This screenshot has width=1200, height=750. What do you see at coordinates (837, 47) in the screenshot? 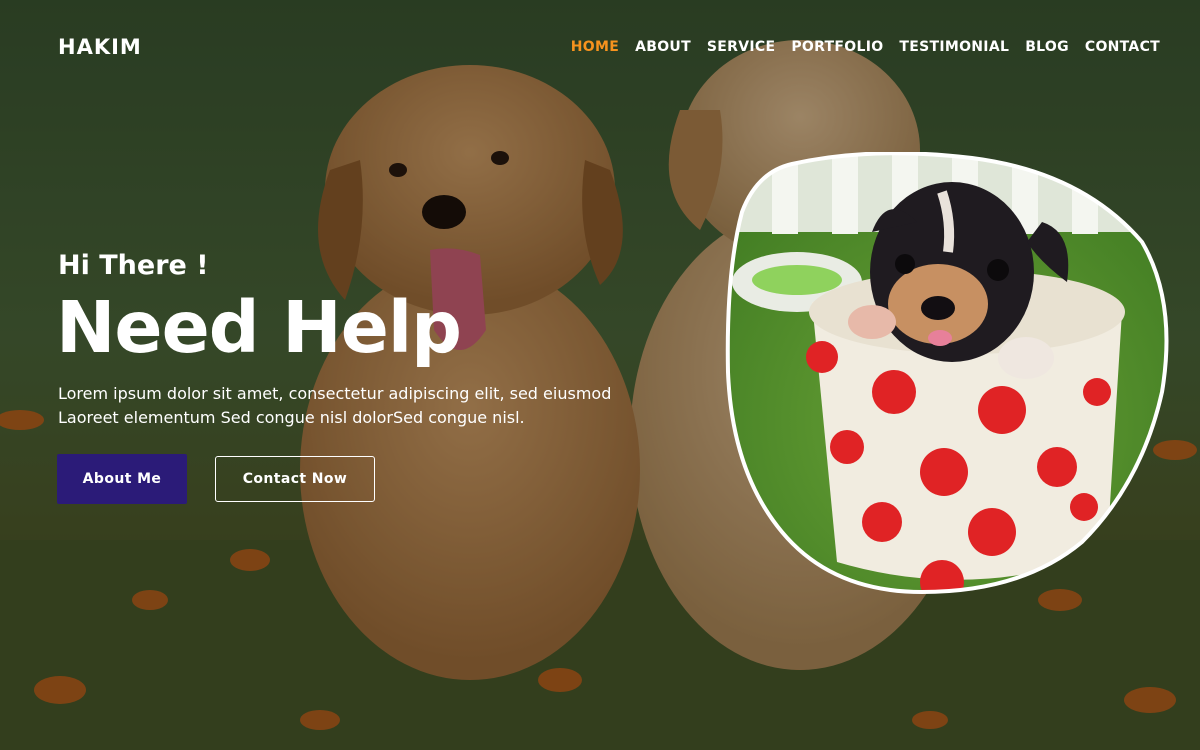
I see `nav-item-portfolio: PORTFOLIO` at bounding box center [837, 47].